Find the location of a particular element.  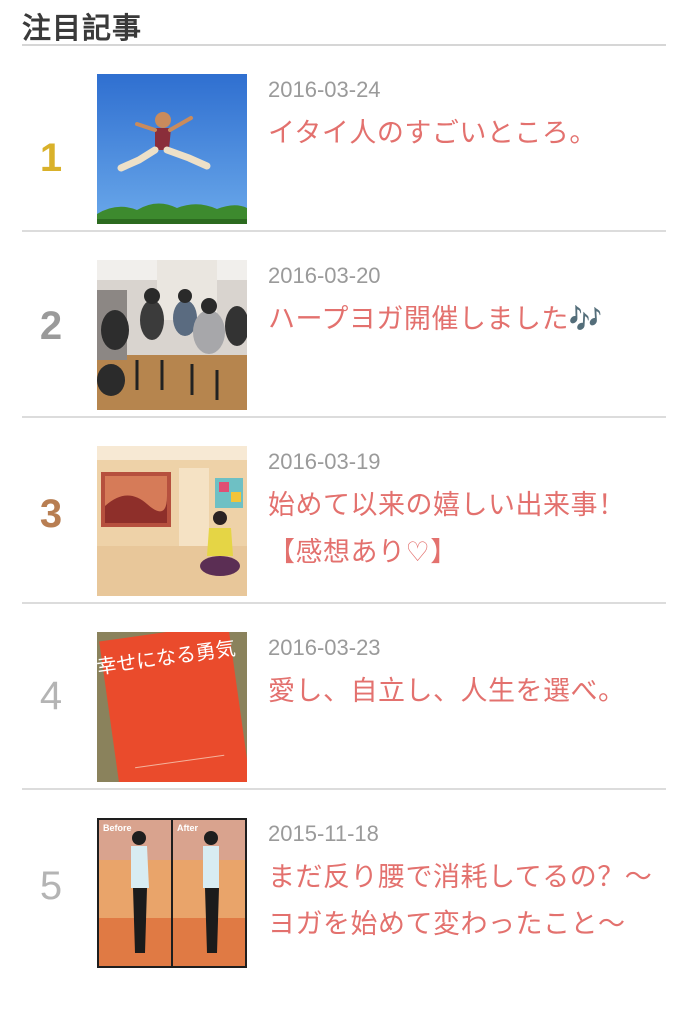

before-after-posture-photo-icon: Before After is located at coordinates (172, 893).